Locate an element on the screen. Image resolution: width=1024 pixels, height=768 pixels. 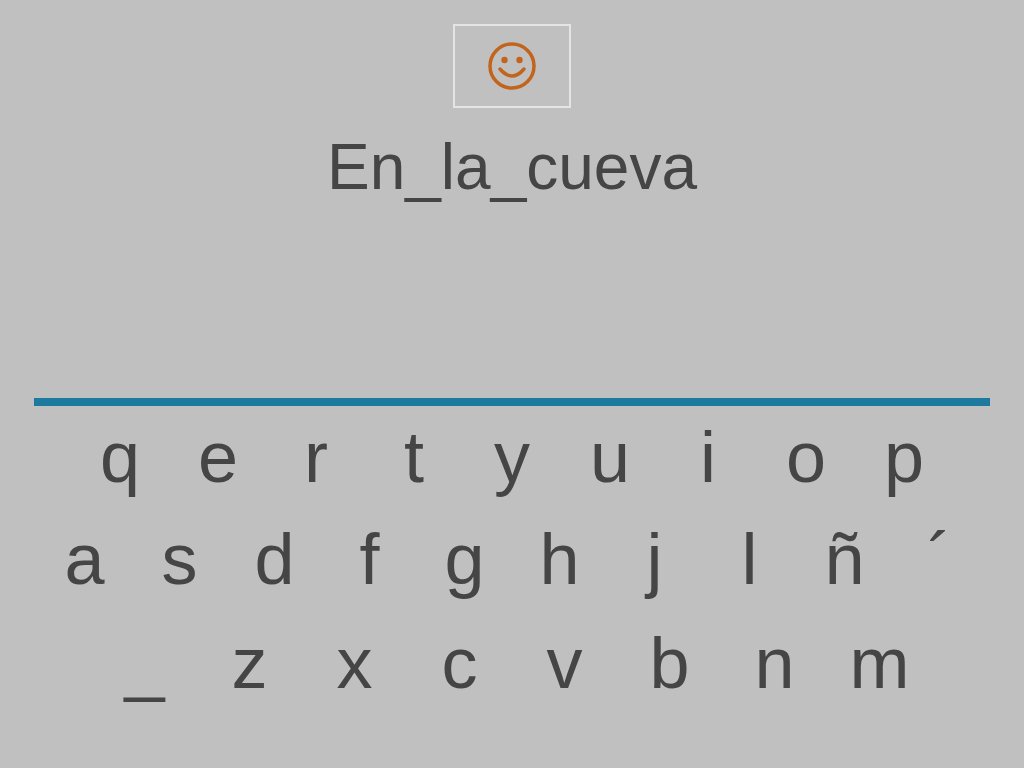
letter-key: p is located at coordinates (904, 457).